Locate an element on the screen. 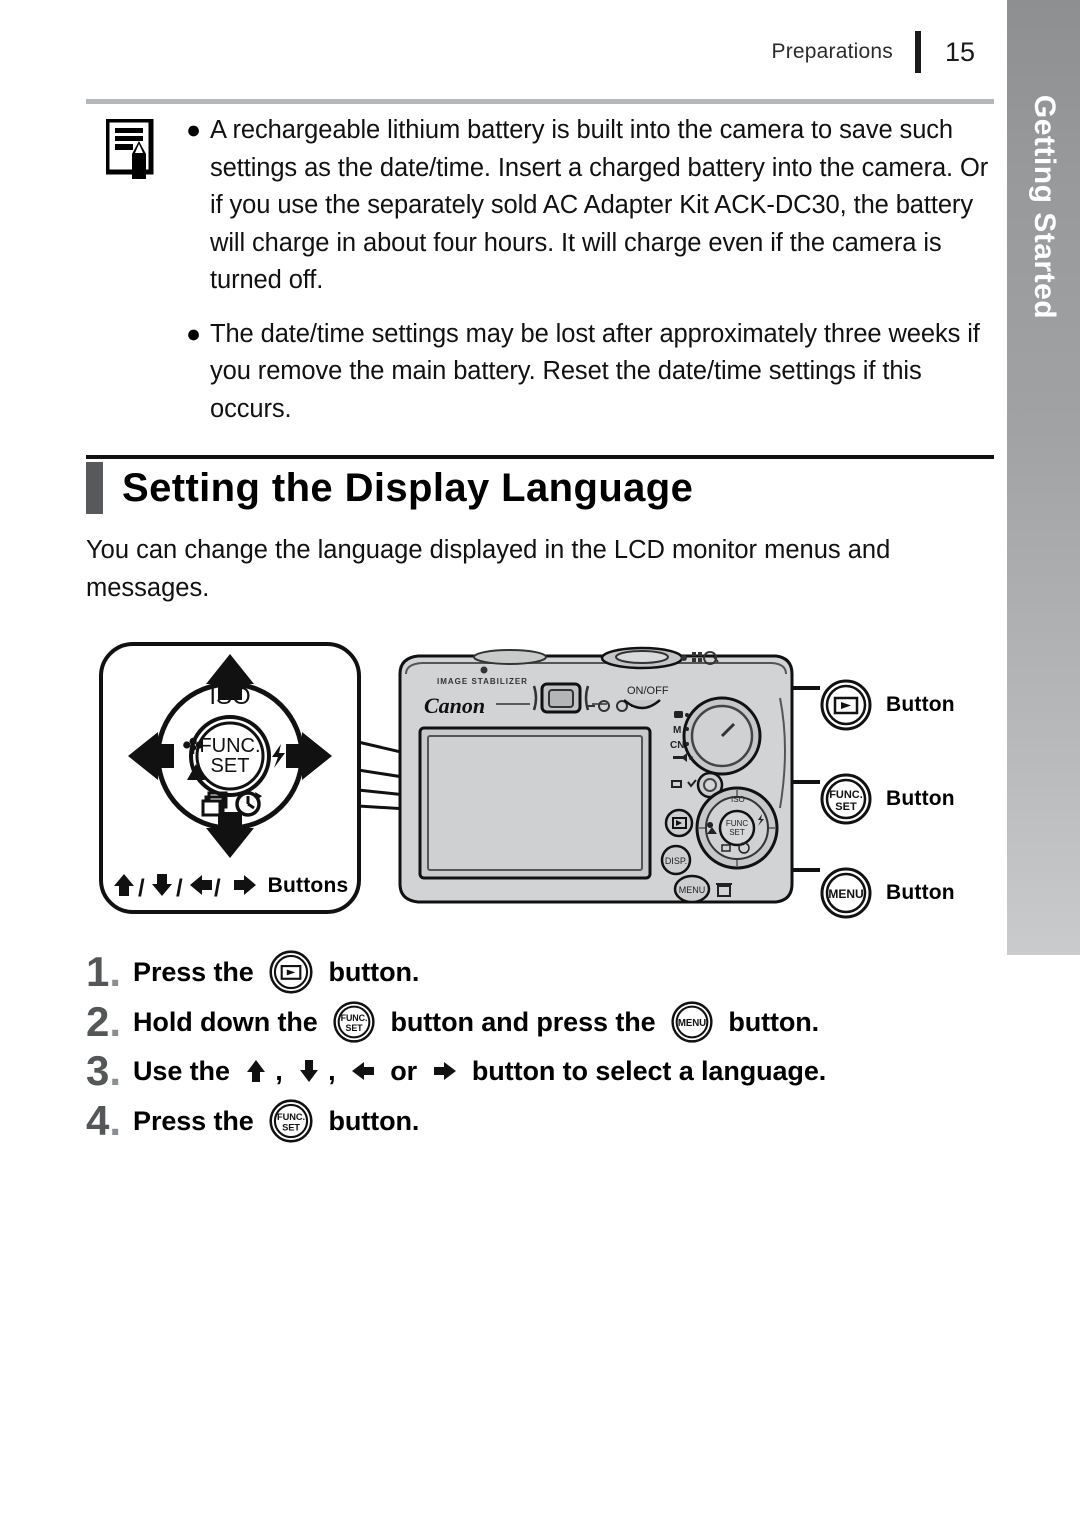 This screenshot has width=1080, height=1521. page-header: Preparations 15 is located at coordinates (503, 52).